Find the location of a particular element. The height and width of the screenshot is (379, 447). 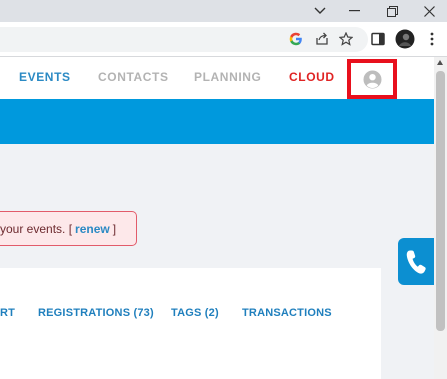

main-navigation: EVENTS CONTACTS PLANNING CLOUD is located at coordinates (217, 78).